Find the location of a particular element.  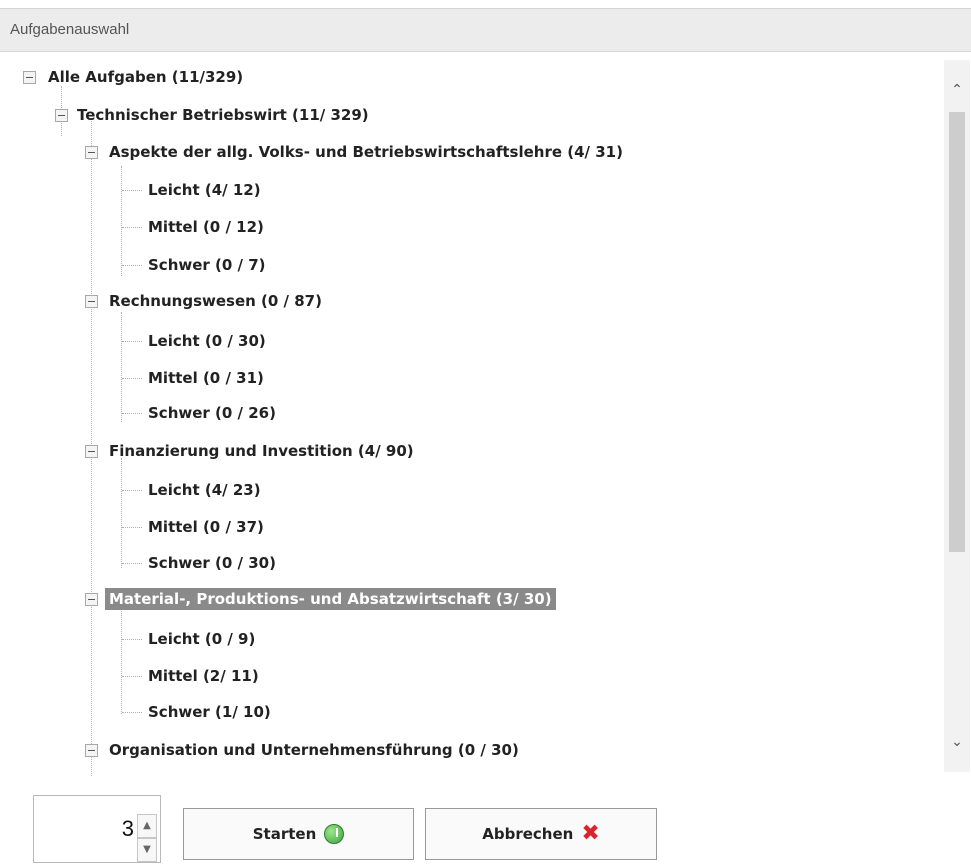

footer-bar: 3 ▲ ▼ Starten Abbrechen ✖ is located at coordinates (485, 821).